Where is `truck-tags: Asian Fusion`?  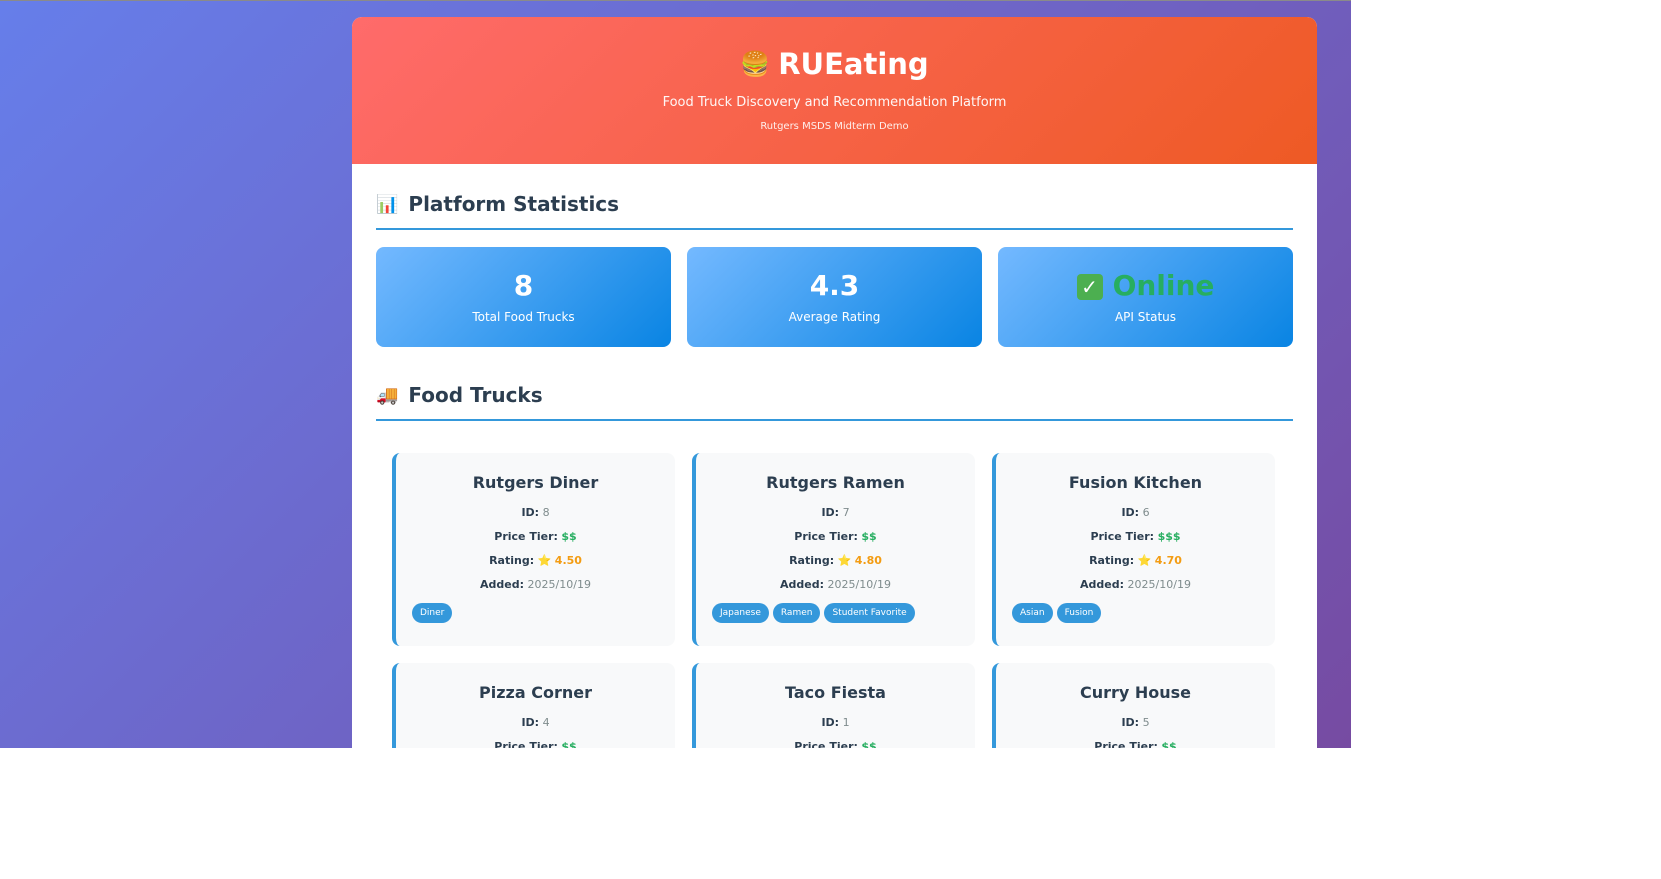
truck-tags: Asian Fusion is located at coordinates (1057, 613).